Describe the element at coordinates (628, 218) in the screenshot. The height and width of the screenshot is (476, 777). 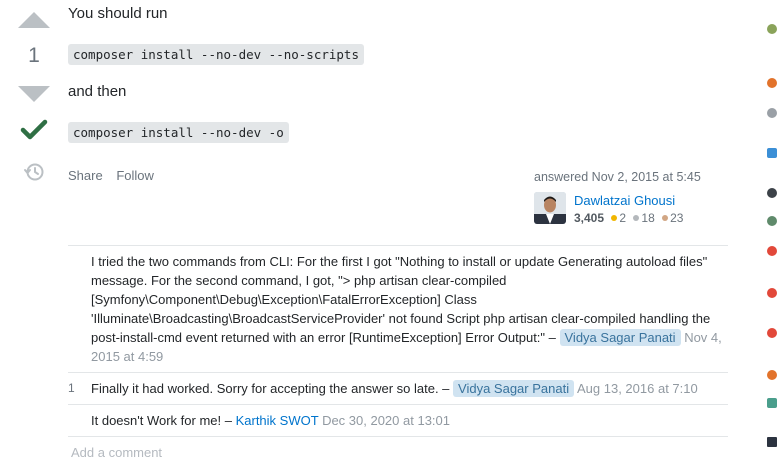
I see `user-reputation: 3,405 2 18 23` at that location.